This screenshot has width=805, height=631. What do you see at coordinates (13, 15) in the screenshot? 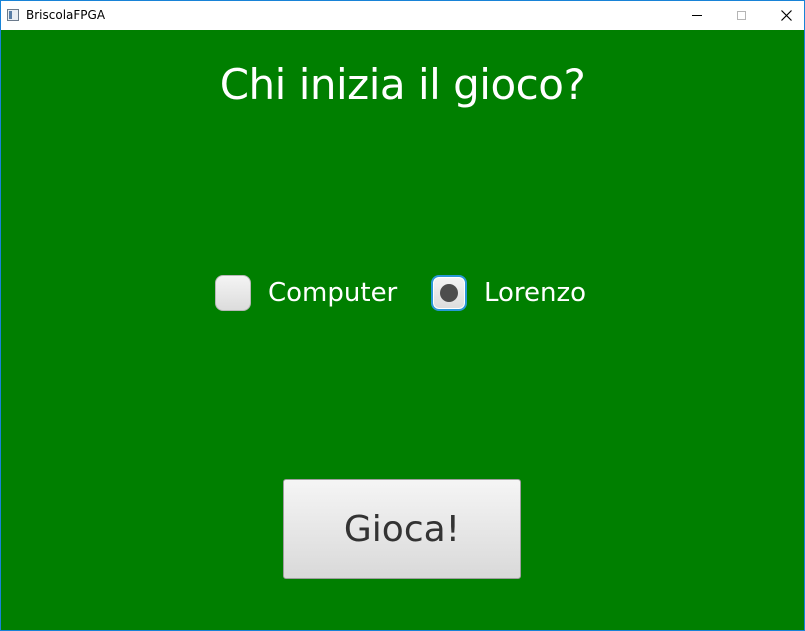
I see `app-icon` at bounding box center [13, 15].